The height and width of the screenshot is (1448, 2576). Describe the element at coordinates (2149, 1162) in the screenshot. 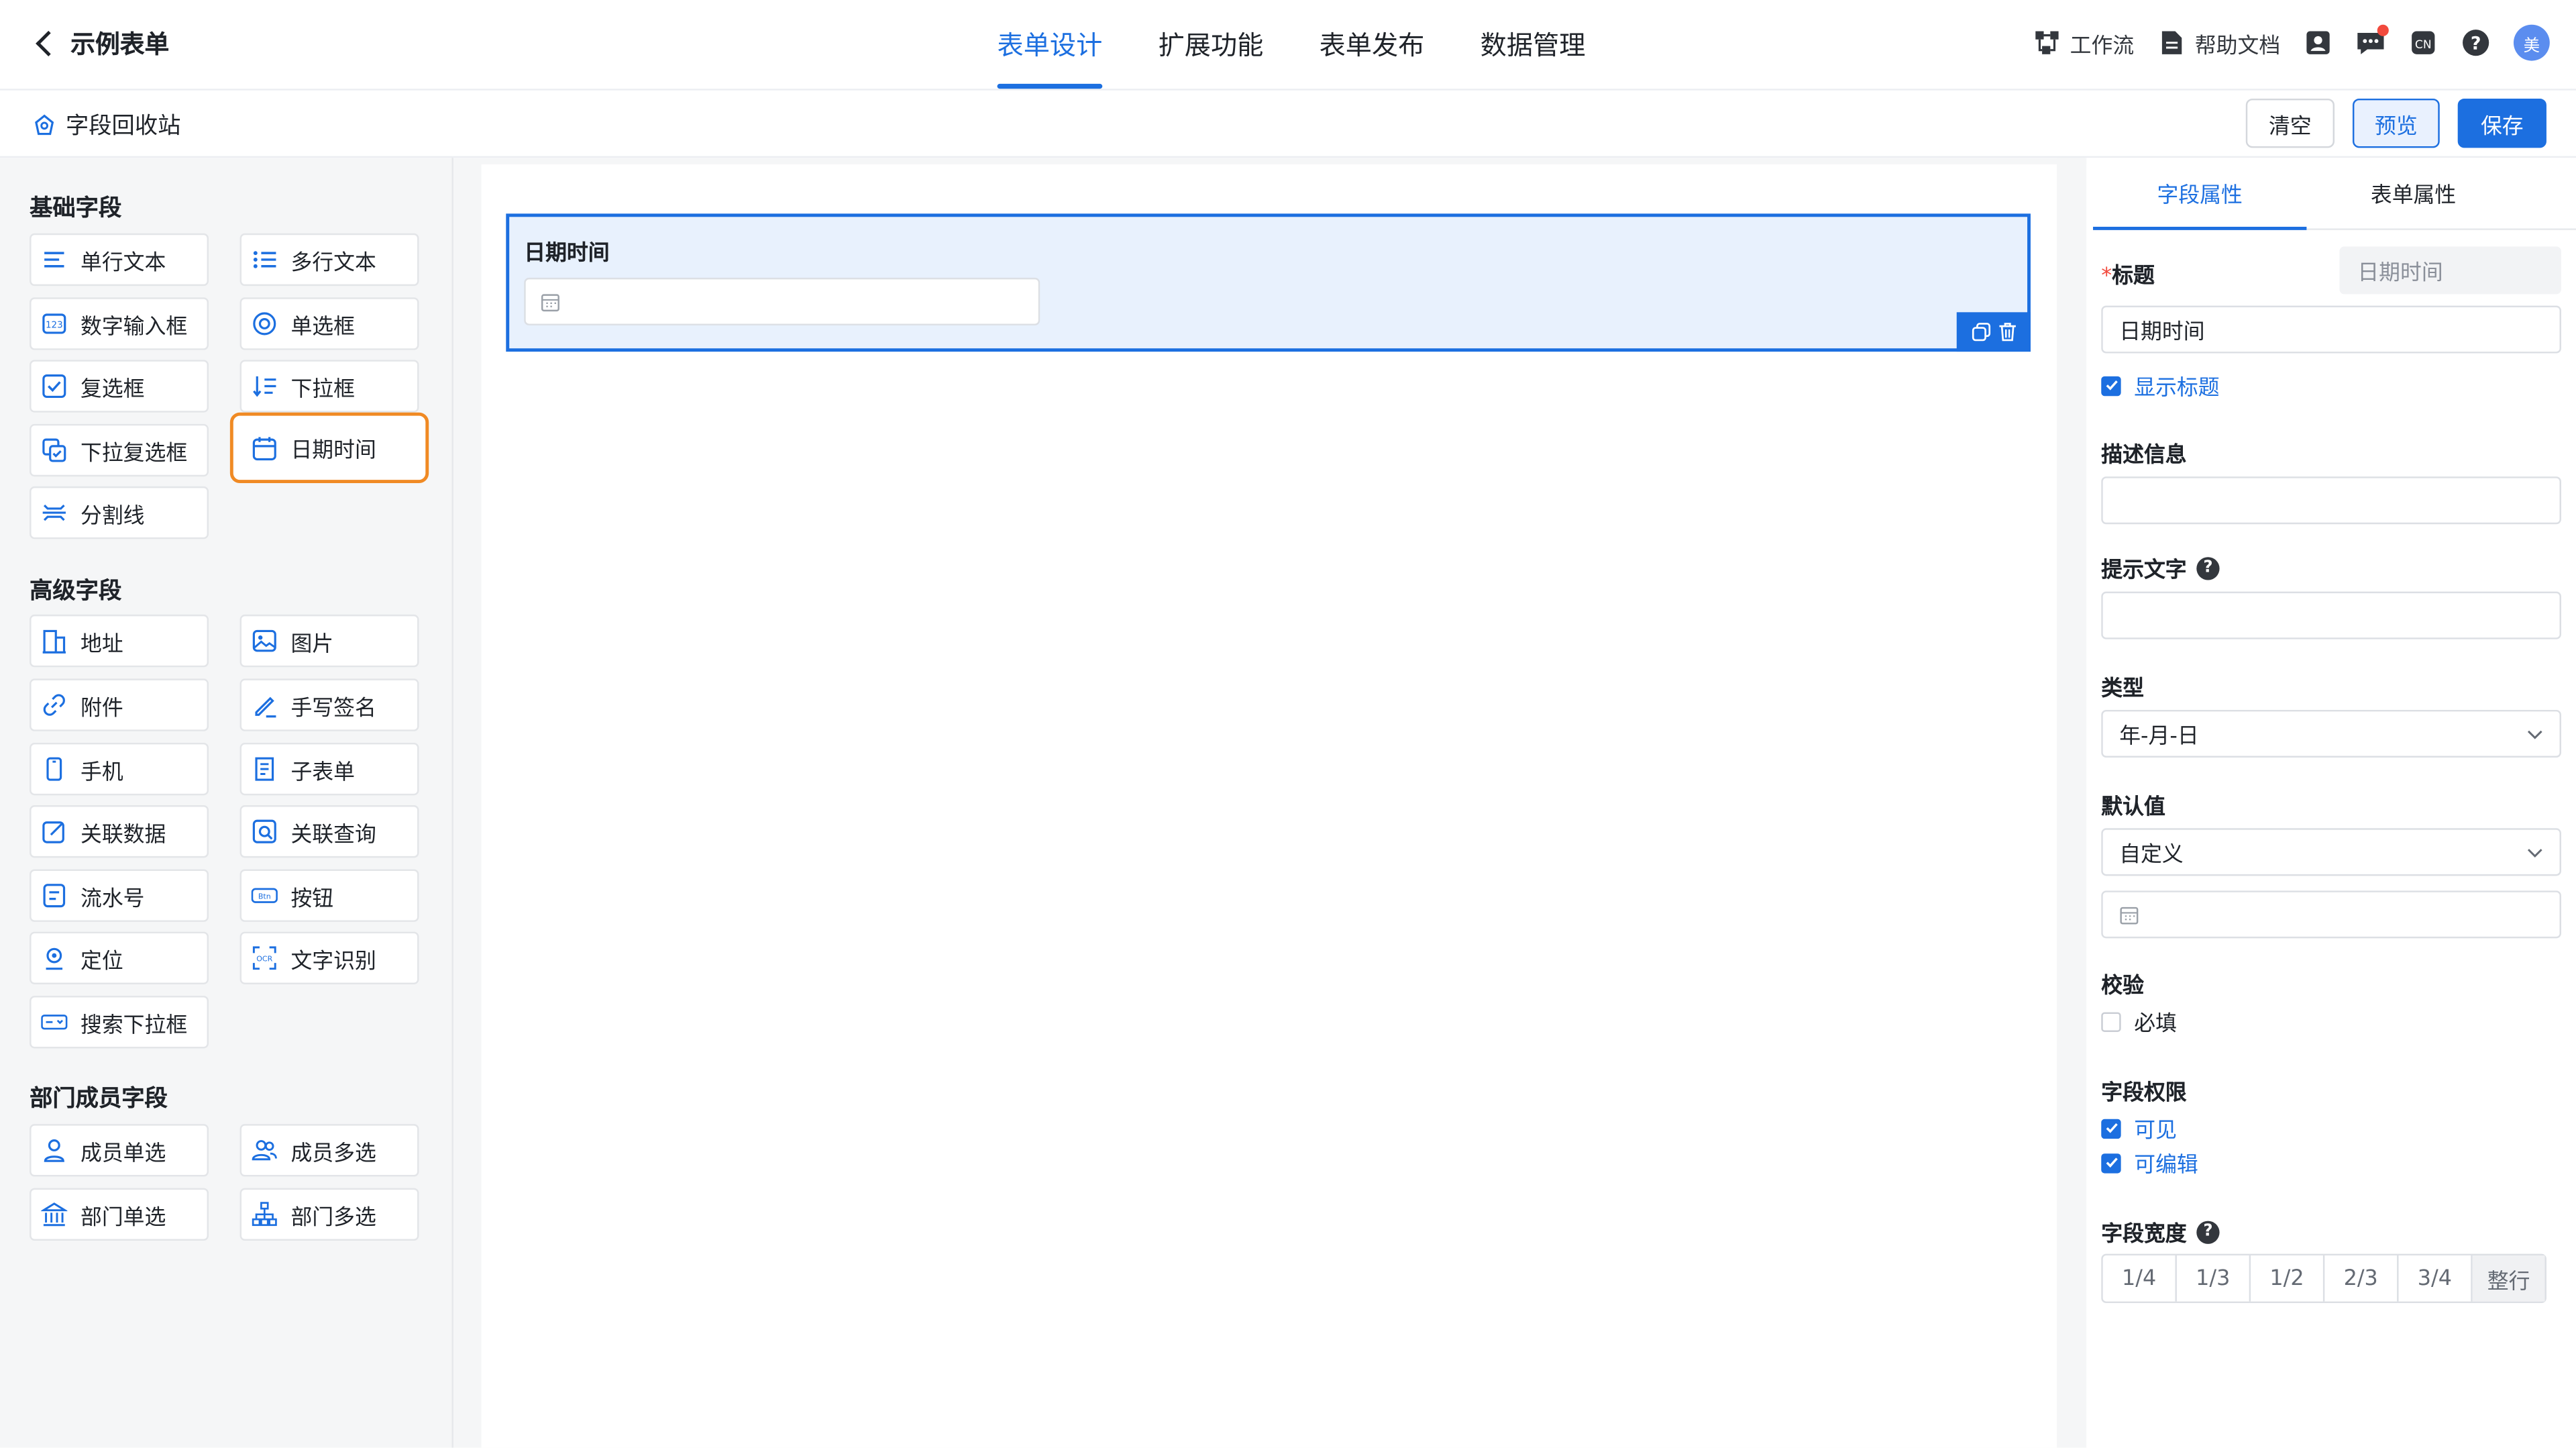

I see `editable-checkbox: 可编辑` at that location.